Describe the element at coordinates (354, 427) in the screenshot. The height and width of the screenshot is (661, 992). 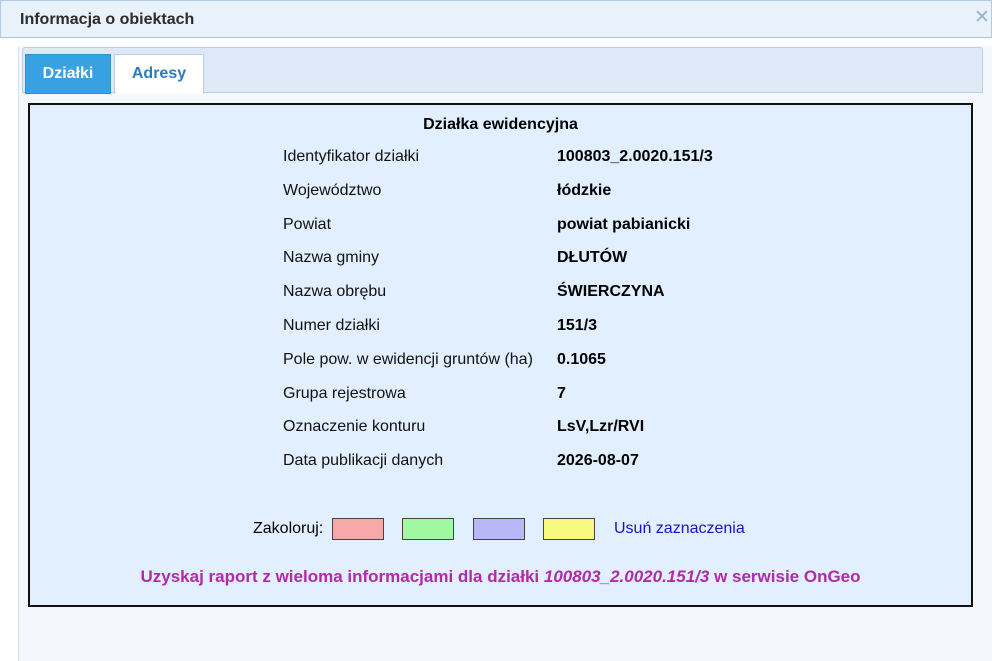
I see `attribute-label: Oznaczenie konturu` at that location.